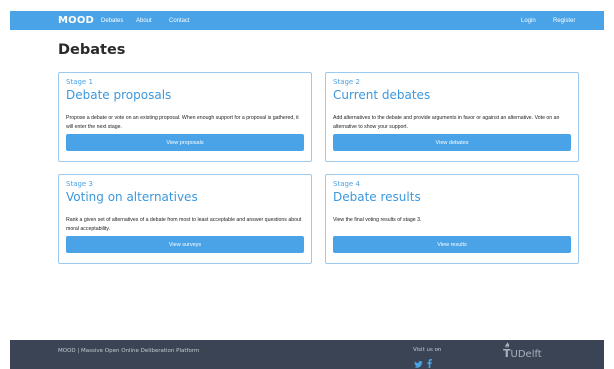  What do you see at coordinates (92, 50) in the screenshot?
I see `page-title: Debates` at bounding box center [92, 50].